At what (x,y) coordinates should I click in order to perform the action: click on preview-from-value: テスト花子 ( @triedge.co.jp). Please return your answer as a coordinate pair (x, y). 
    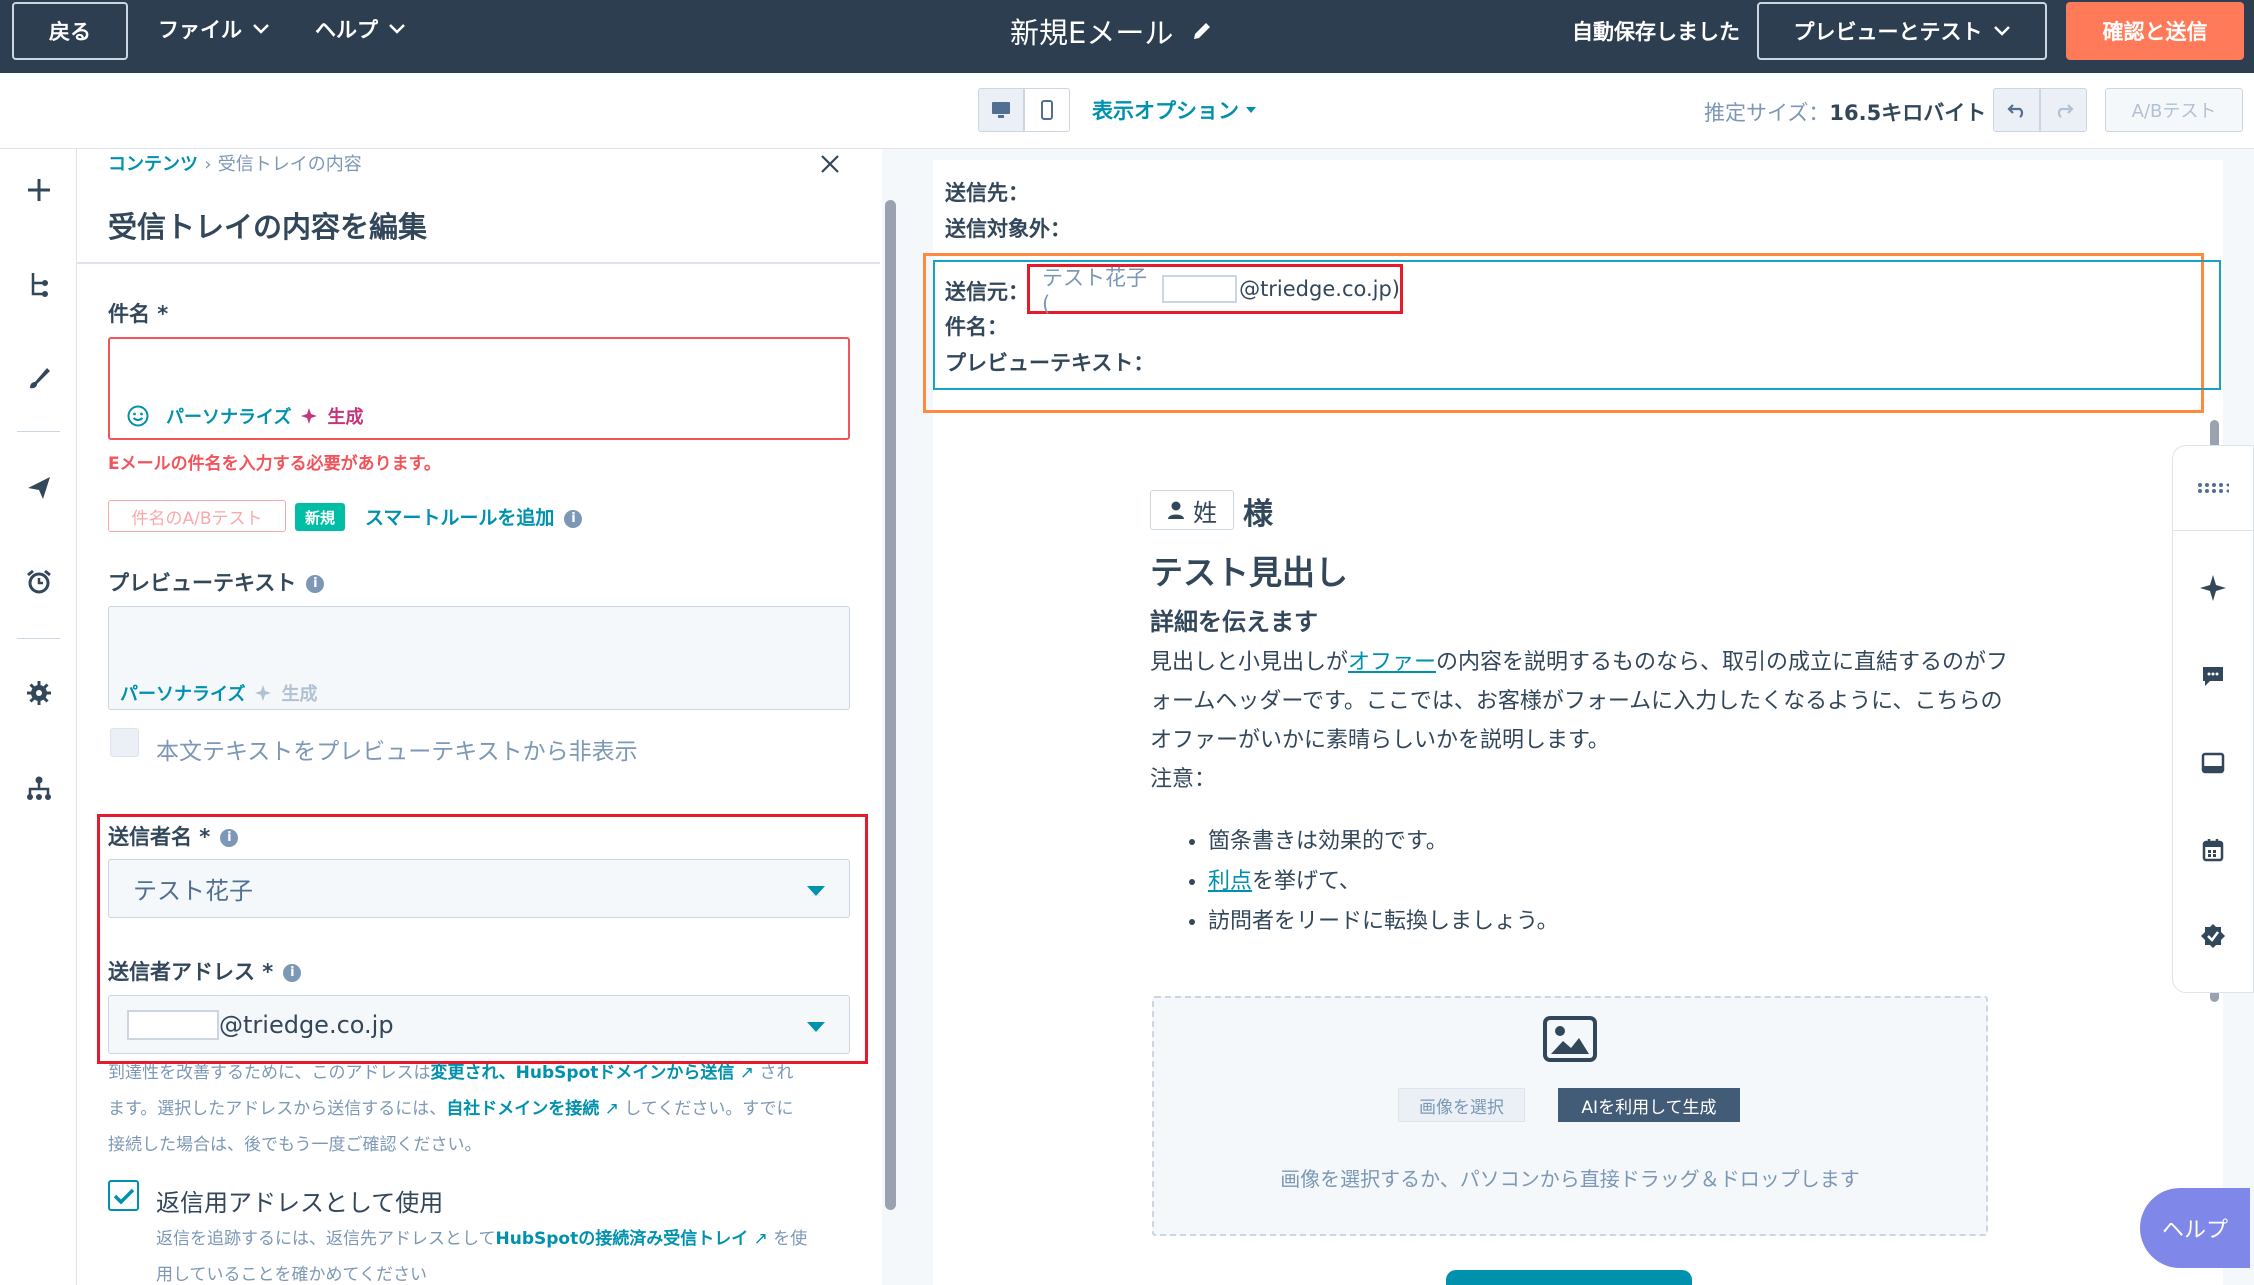
    Looking at the image, I should click on (1215, 290).